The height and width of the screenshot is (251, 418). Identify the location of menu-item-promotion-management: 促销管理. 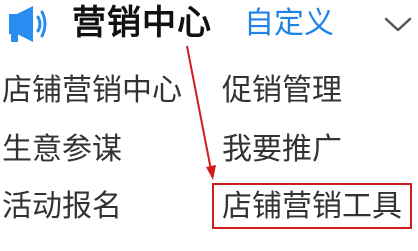
(282, 91).